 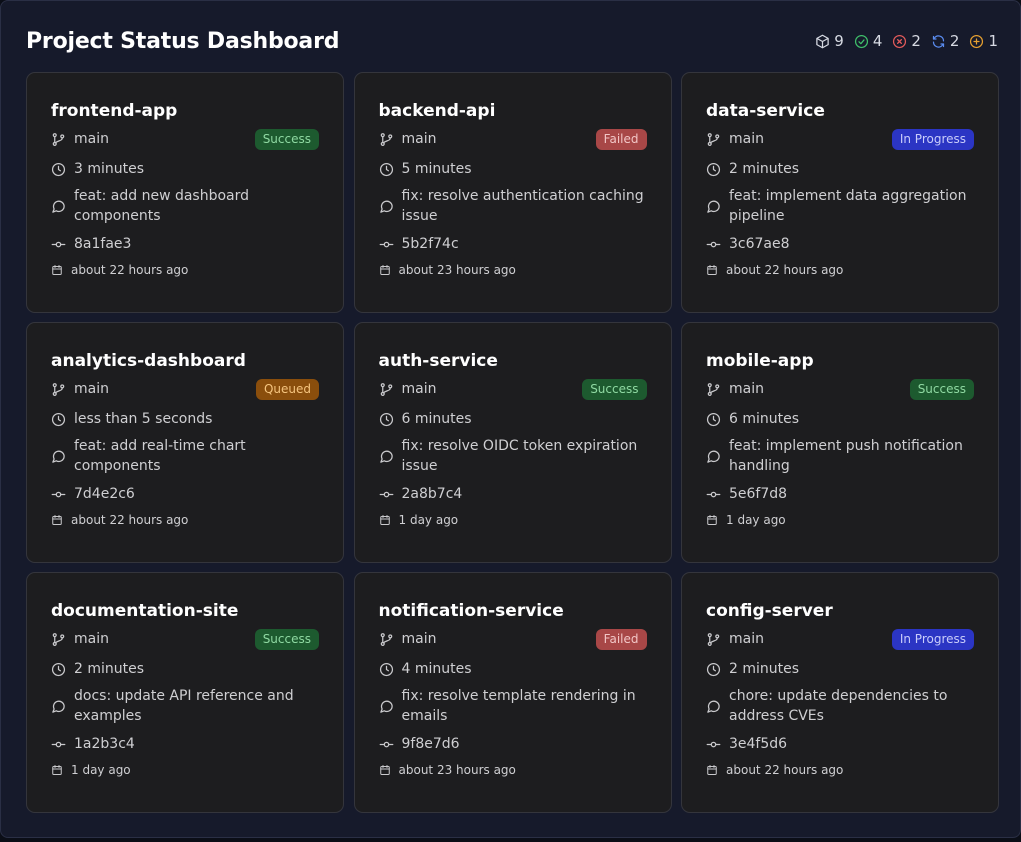 I want to click on project-name: frontend-app, so click(x=185, y=111).